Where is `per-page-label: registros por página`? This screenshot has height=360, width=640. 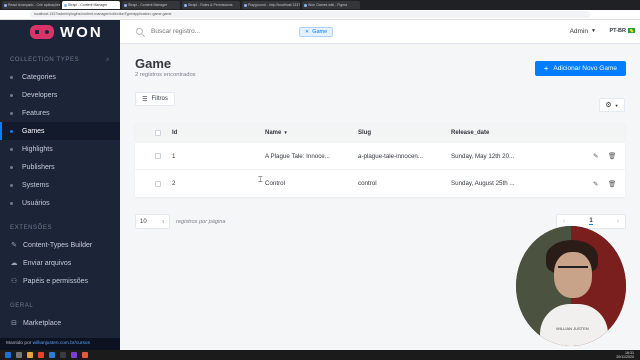
per-page-label: registros por página is located at coordinates (201, 221).